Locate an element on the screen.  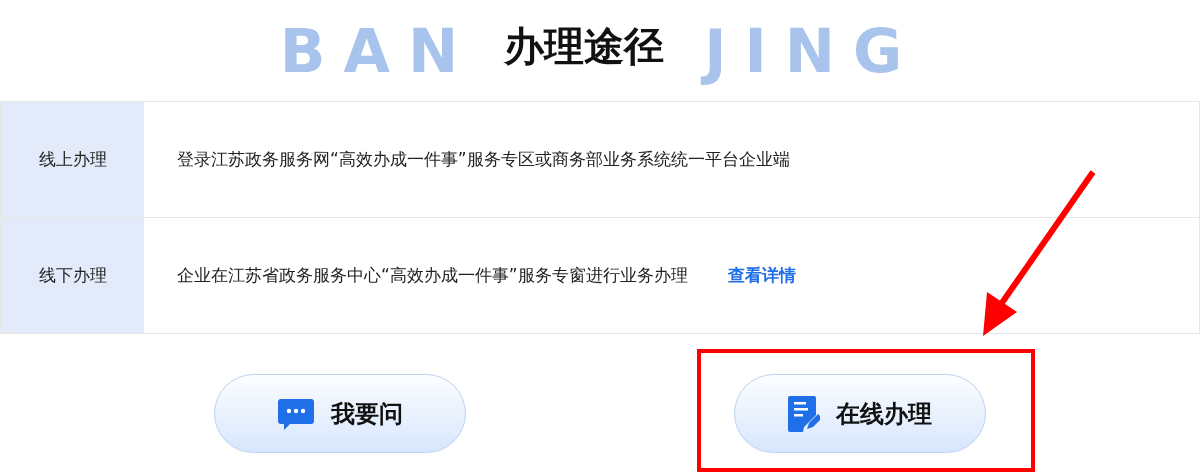
document-edit-icon is located at coordinates (804, 413).